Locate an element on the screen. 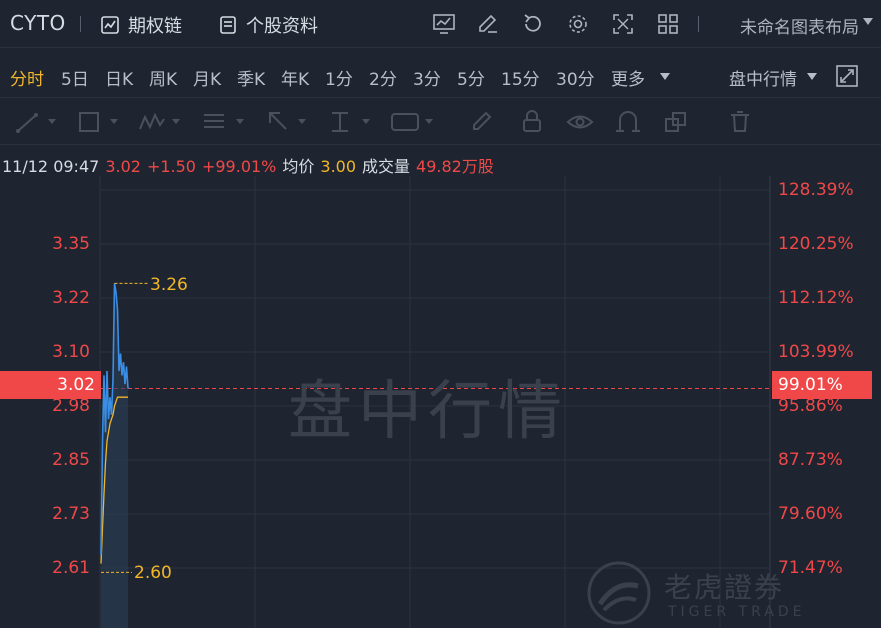 The width and height of the screenshot is (881, 628). quote-datetime: 11/12 09:47 is located at coordinates (51, 166).